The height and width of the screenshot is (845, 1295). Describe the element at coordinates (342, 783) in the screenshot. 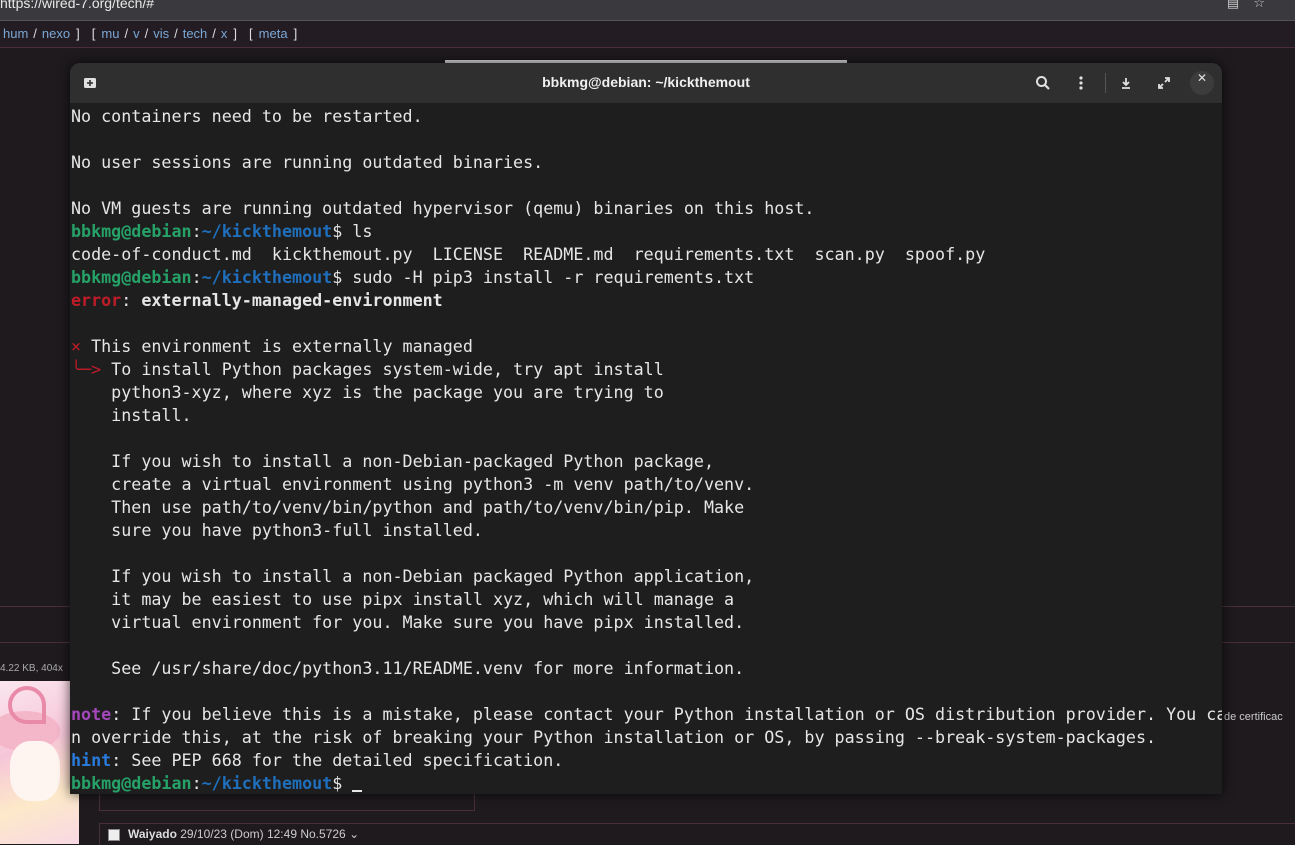

I see `prompt-symbol: $` at that location.